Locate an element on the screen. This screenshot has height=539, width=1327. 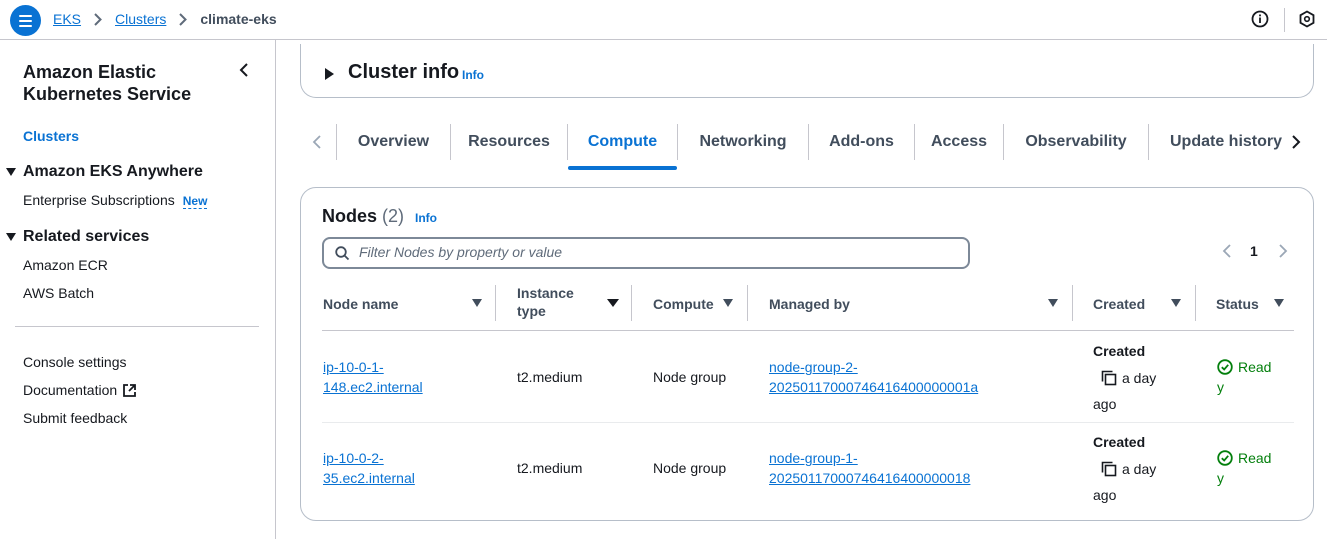
sidebar-item-label: Enterprise Subscriptions is located at coordinates (99, 200).